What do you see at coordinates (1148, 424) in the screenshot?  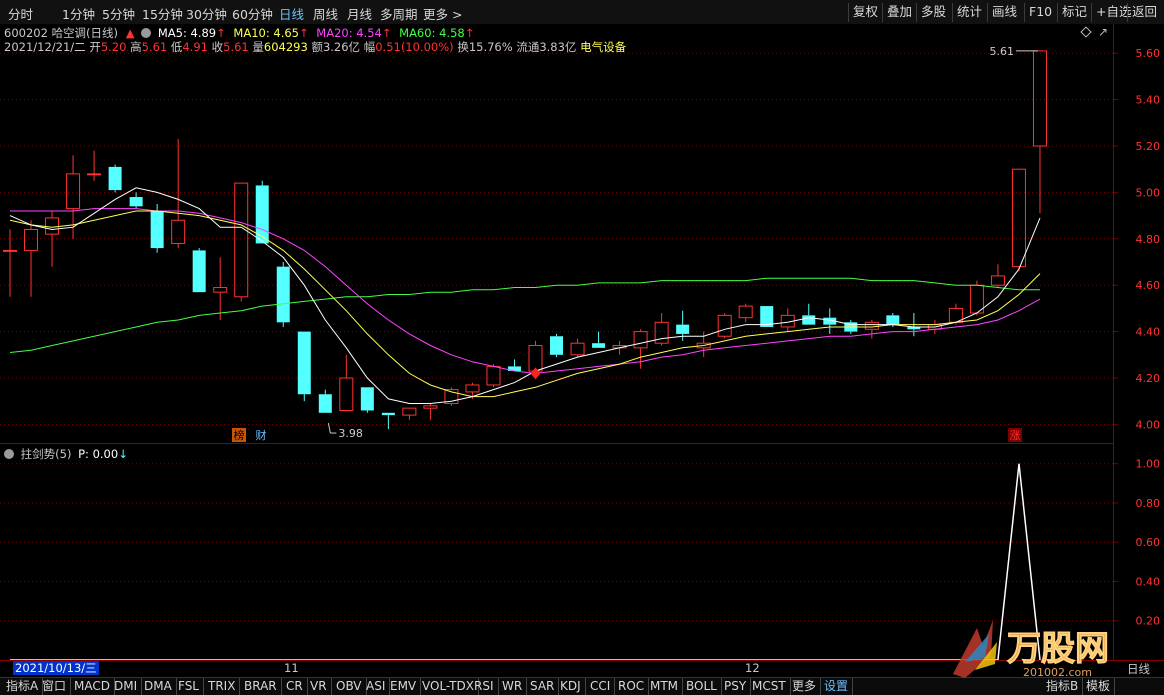 I see `y-tick-label: 4.00` at bounding box center [1148, 424].